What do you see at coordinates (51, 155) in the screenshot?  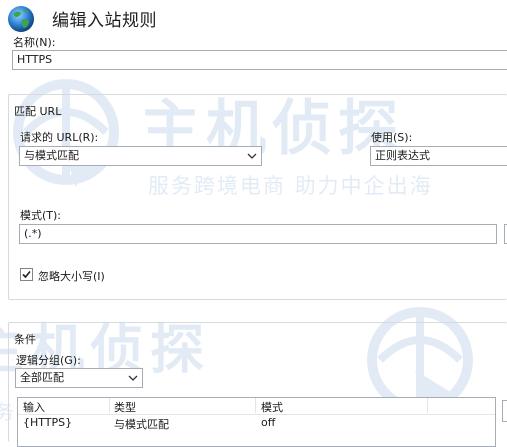 I see `requested-url-value: 与模式匹配` at bounding box center [51, 155].